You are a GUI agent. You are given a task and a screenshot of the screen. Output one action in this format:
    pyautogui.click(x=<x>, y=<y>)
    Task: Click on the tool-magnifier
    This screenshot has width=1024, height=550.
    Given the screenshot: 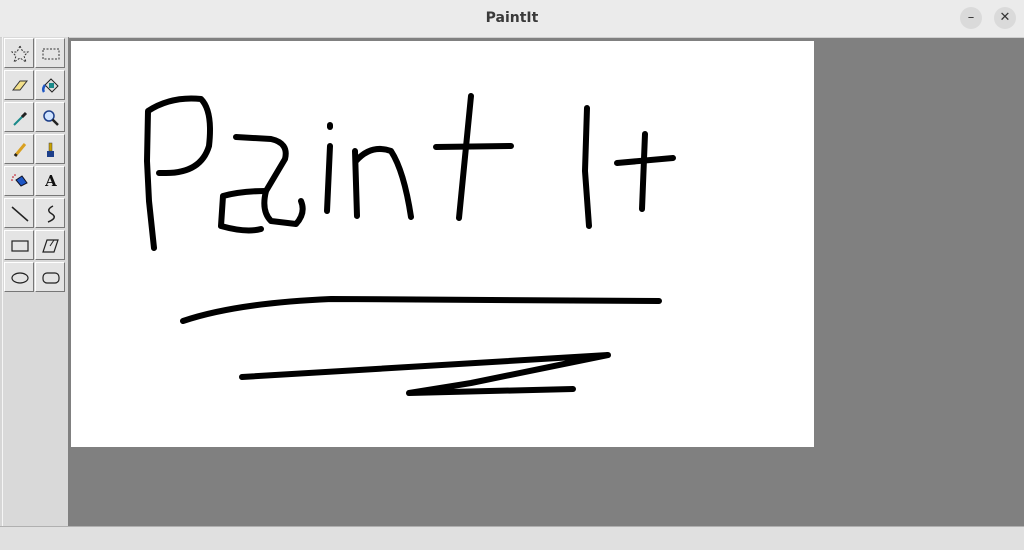 What is the action you would take?
    pyautogui.click(x=50, y=117)
    